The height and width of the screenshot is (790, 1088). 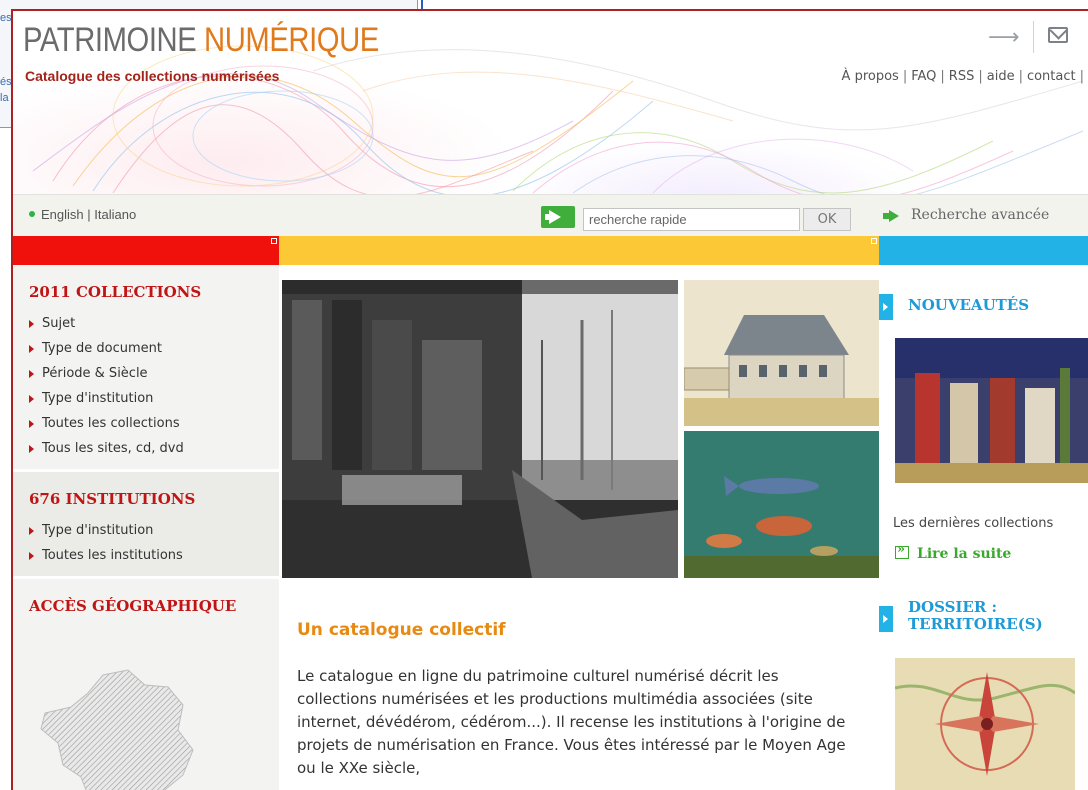 I want to click on latest-collections-label: Les dernières collections, so click(x=973, y=523).